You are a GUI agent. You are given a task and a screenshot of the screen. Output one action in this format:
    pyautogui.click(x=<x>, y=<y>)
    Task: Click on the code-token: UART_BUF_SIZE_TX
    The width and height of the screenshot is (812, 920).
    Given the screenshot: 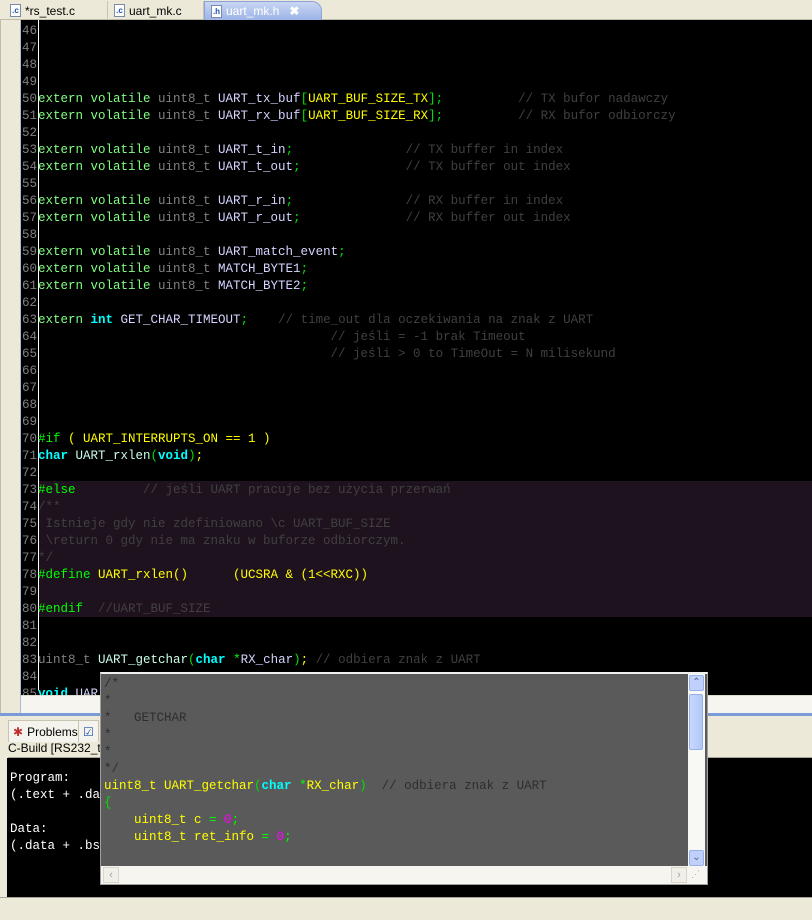 What is the action you would take?
    pyautogui.click(x=368, y=99)
    